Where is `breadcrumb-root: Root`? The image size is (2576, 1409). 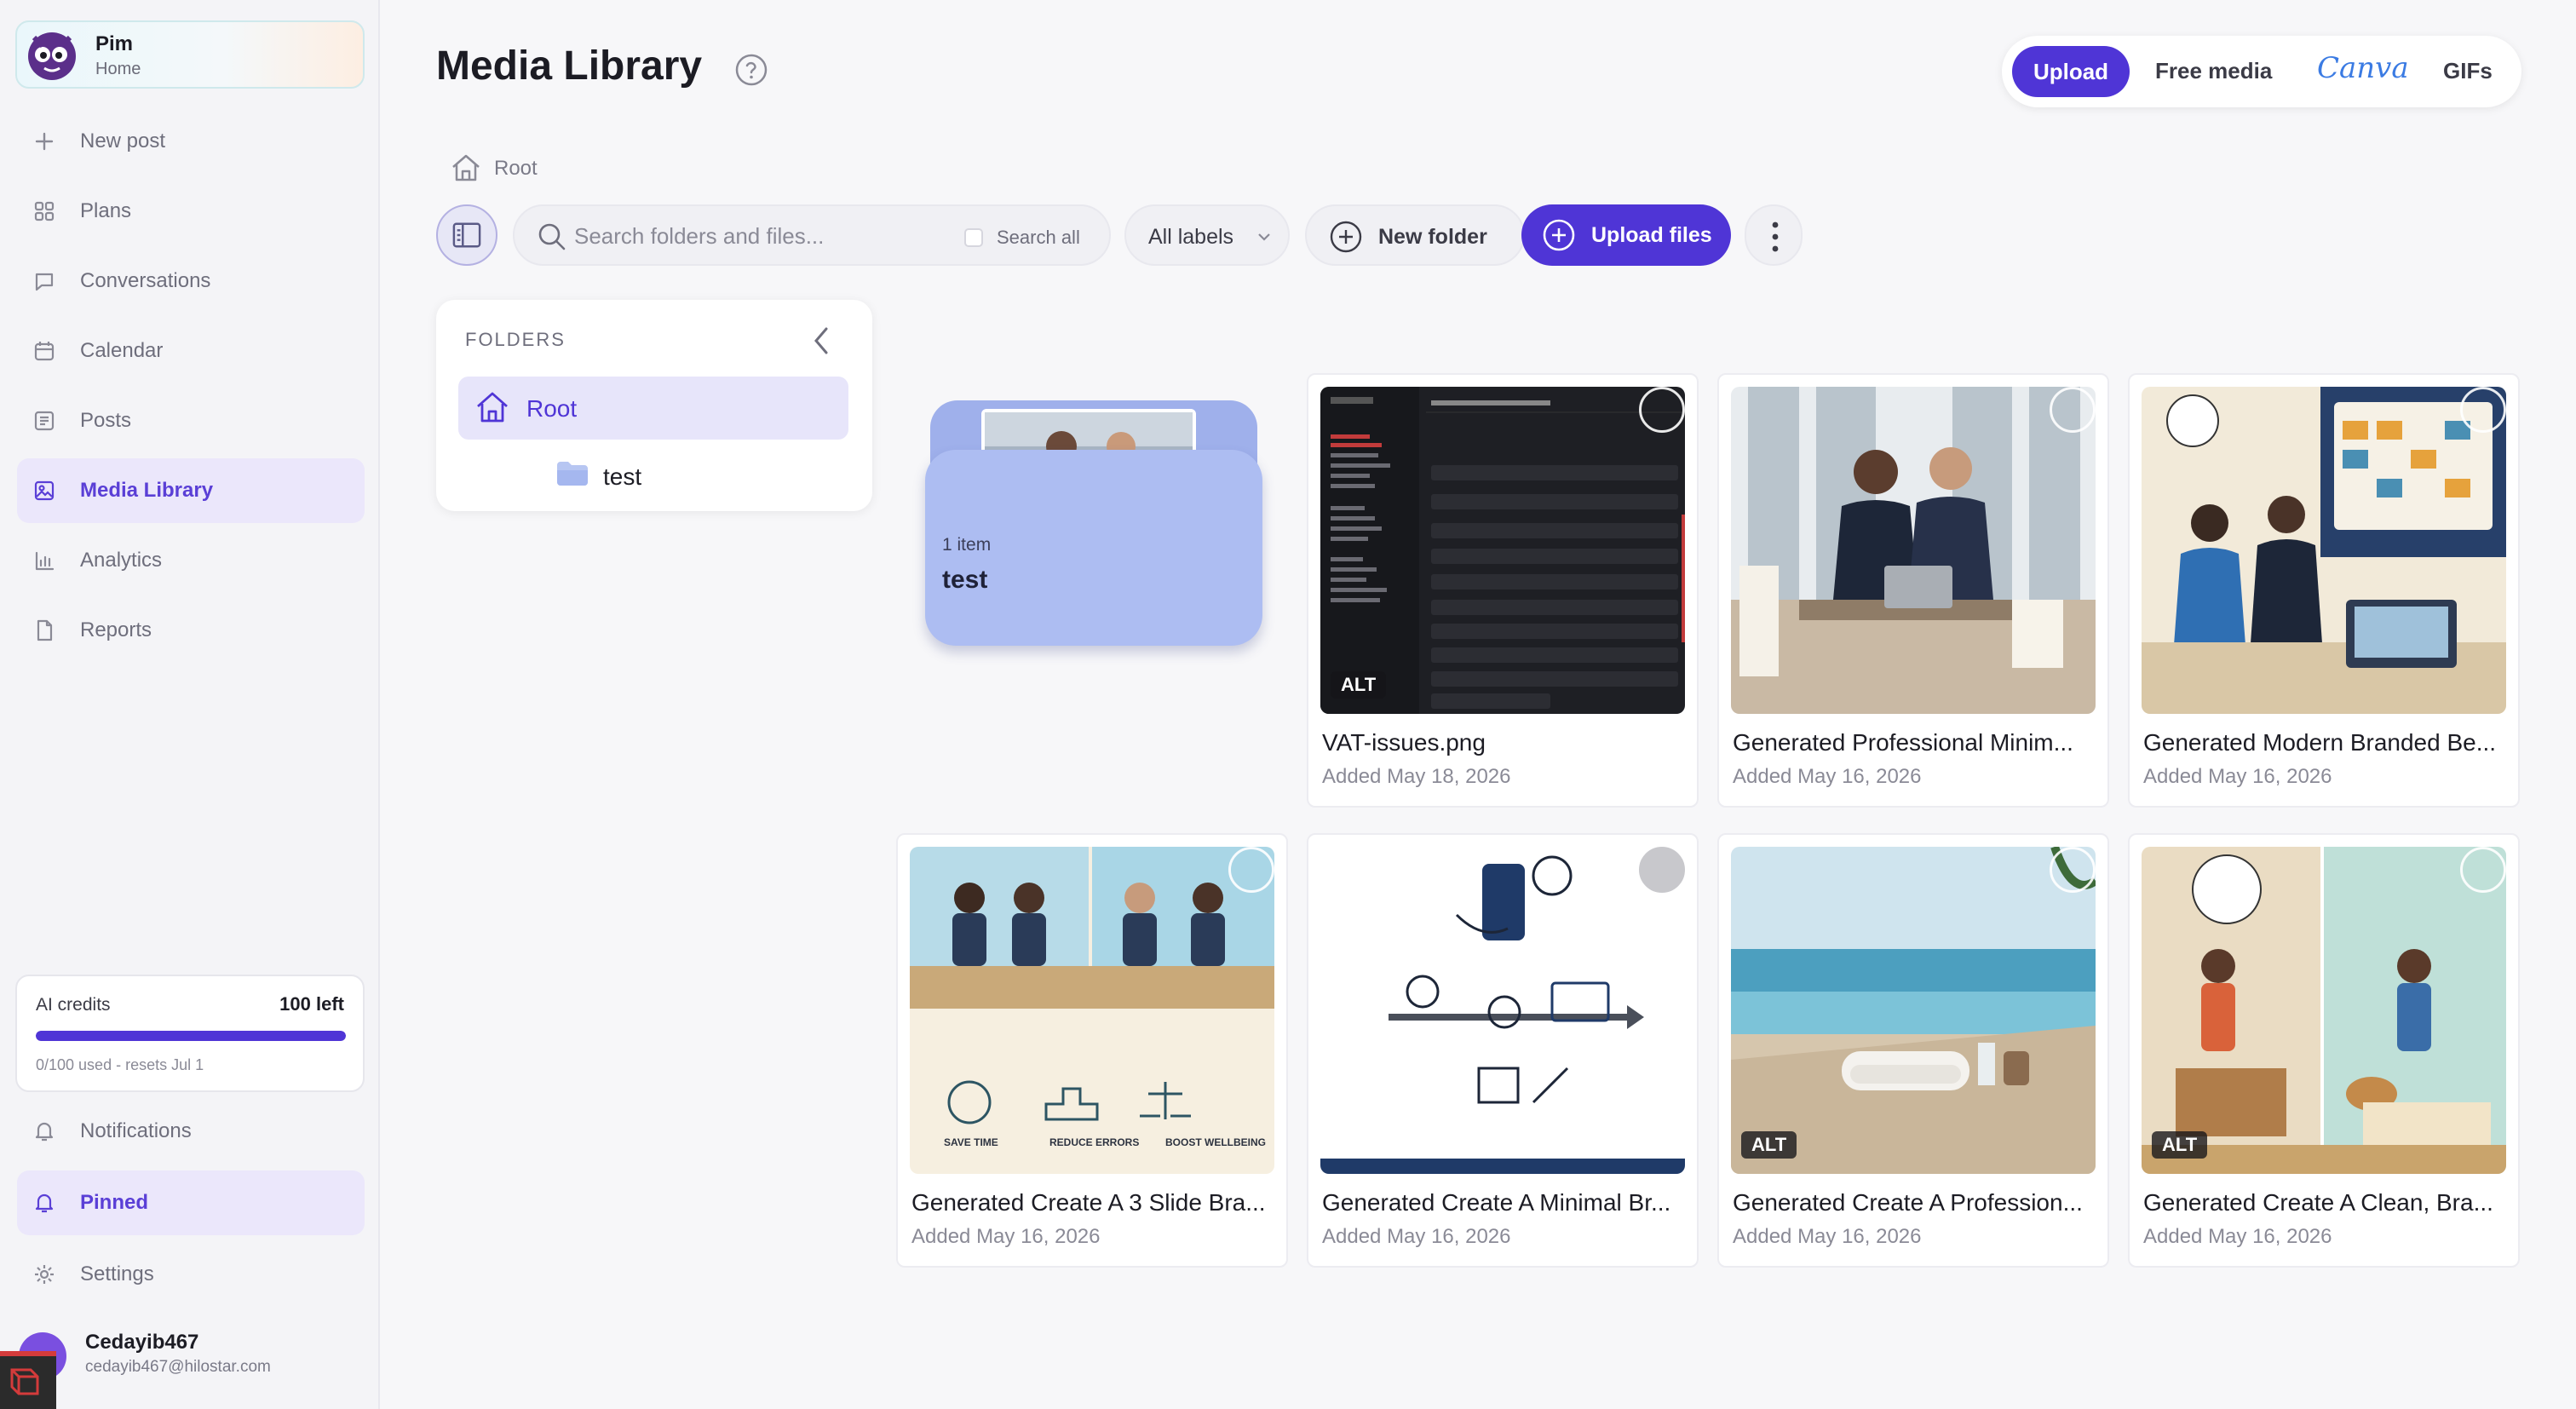 breadcrumb-root: Root is located at coordinates (516, 169).